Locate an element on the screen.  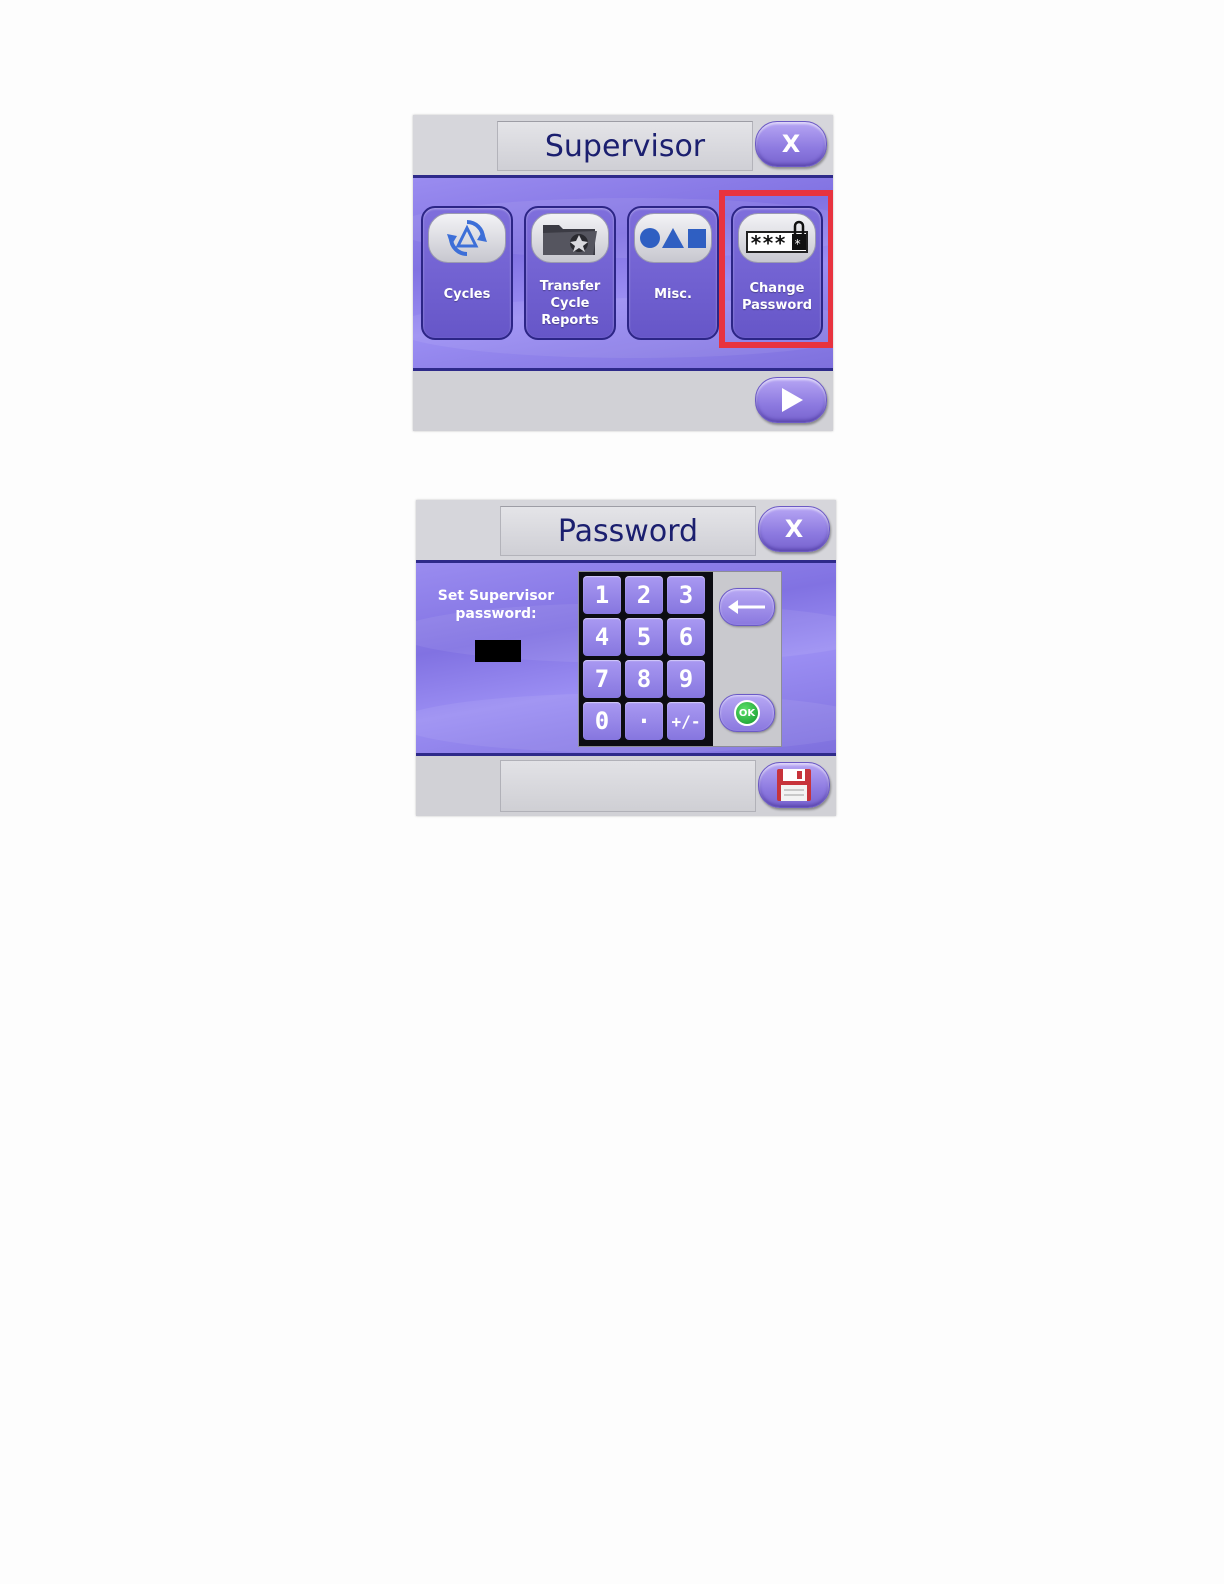
cycle-arrows-icon is located at coordinates (467, 238).